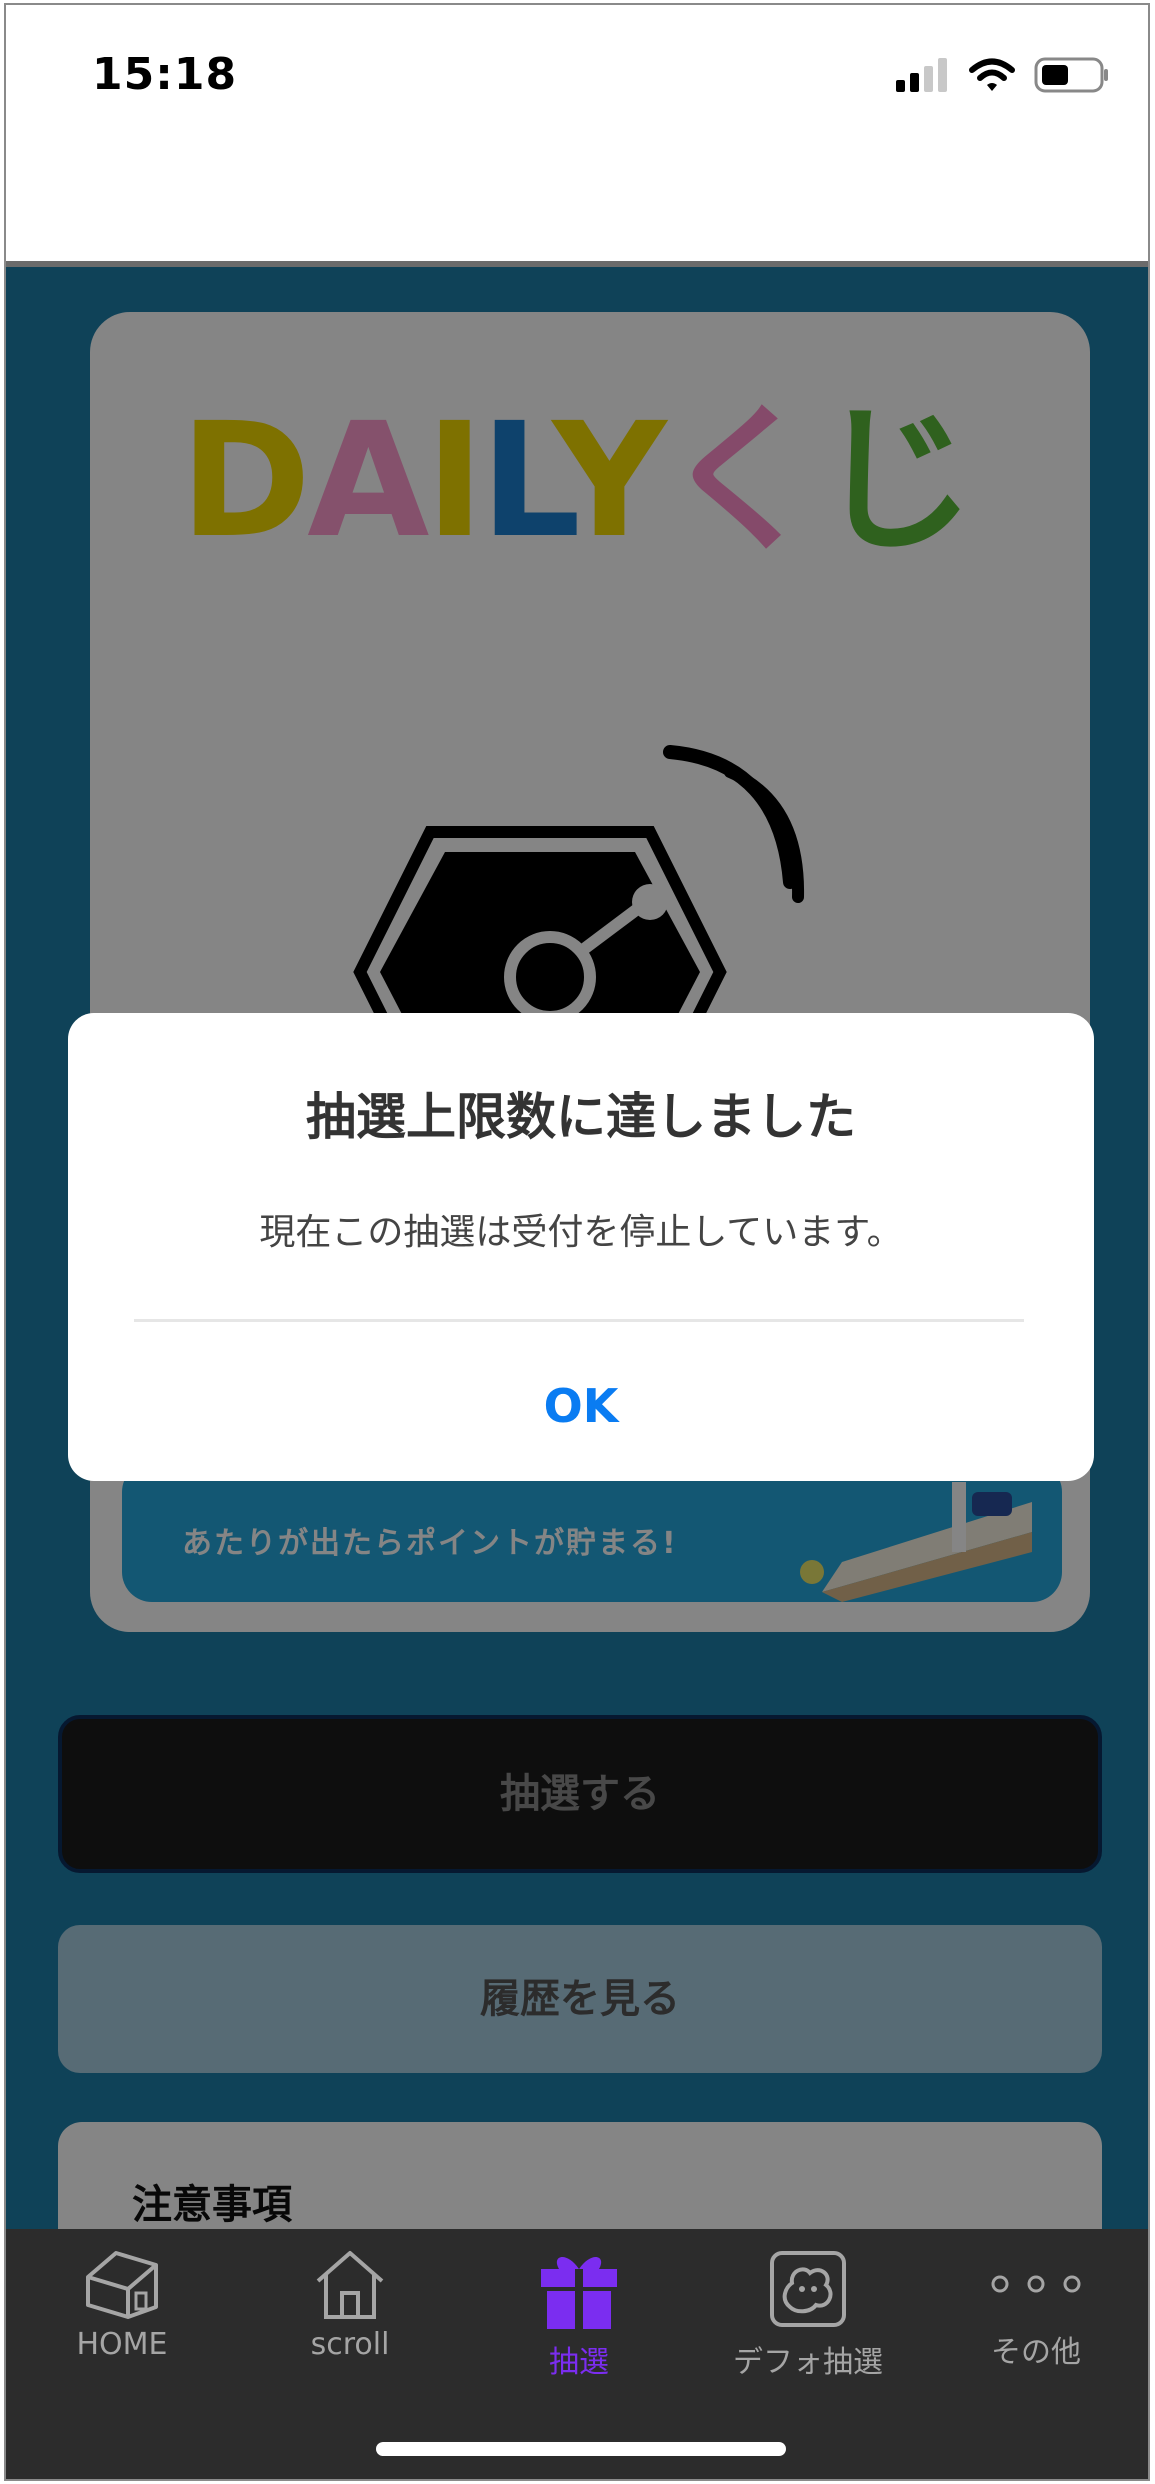 Image resolution: width=1155 pixels, height=2484 pixels. I want to click on more-dots-icon, so click(1036, 2284).